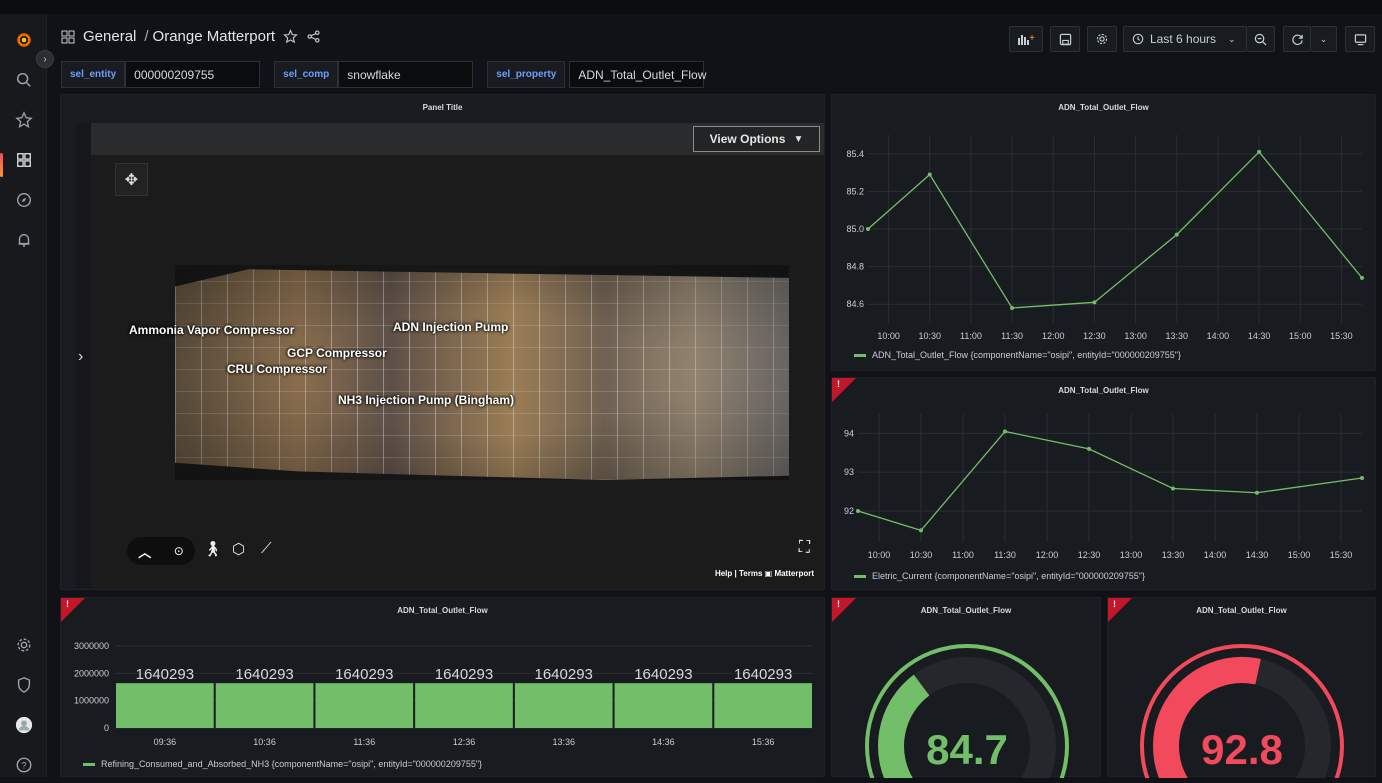 The height and width of the screenshot is (783, 1382). Describe the element at coordinates (23, 395) in the screenshot. I see `sidebar: ?` at that location.